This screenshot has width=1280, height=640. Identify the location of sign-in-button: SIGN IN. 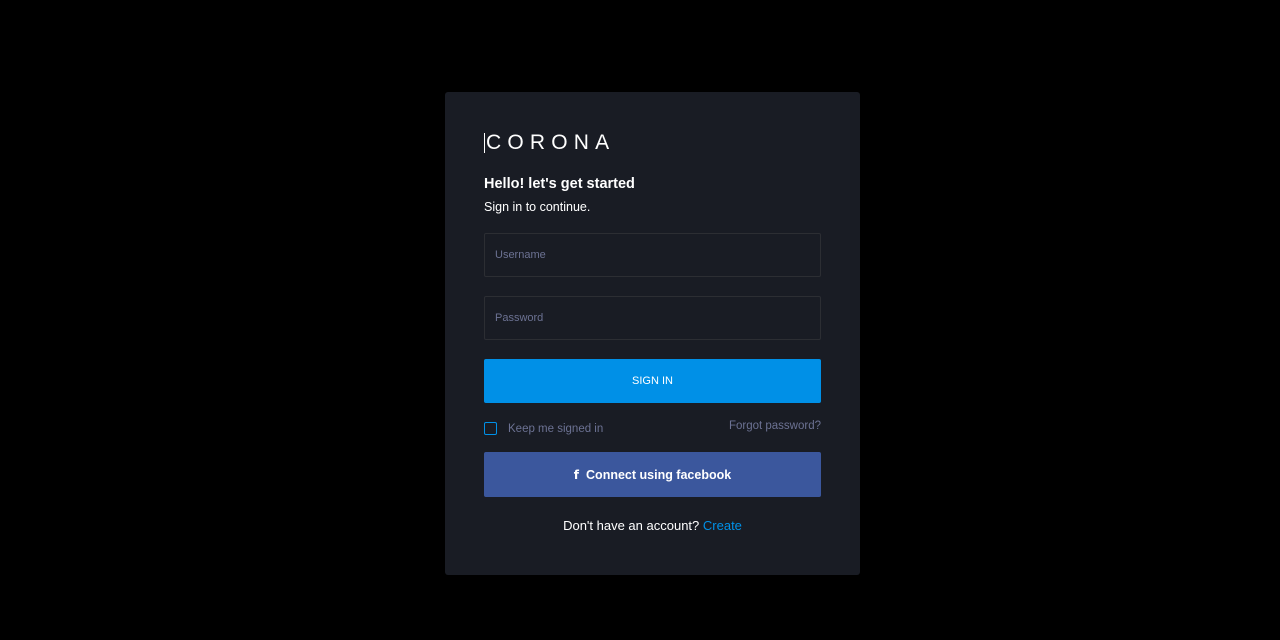
(652, 381).